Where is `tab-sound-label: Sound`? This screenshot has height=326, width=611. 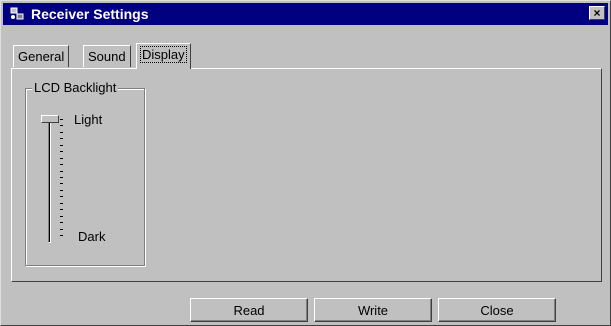 tab-sound-label: Sound is located at coordinates (107, 56).